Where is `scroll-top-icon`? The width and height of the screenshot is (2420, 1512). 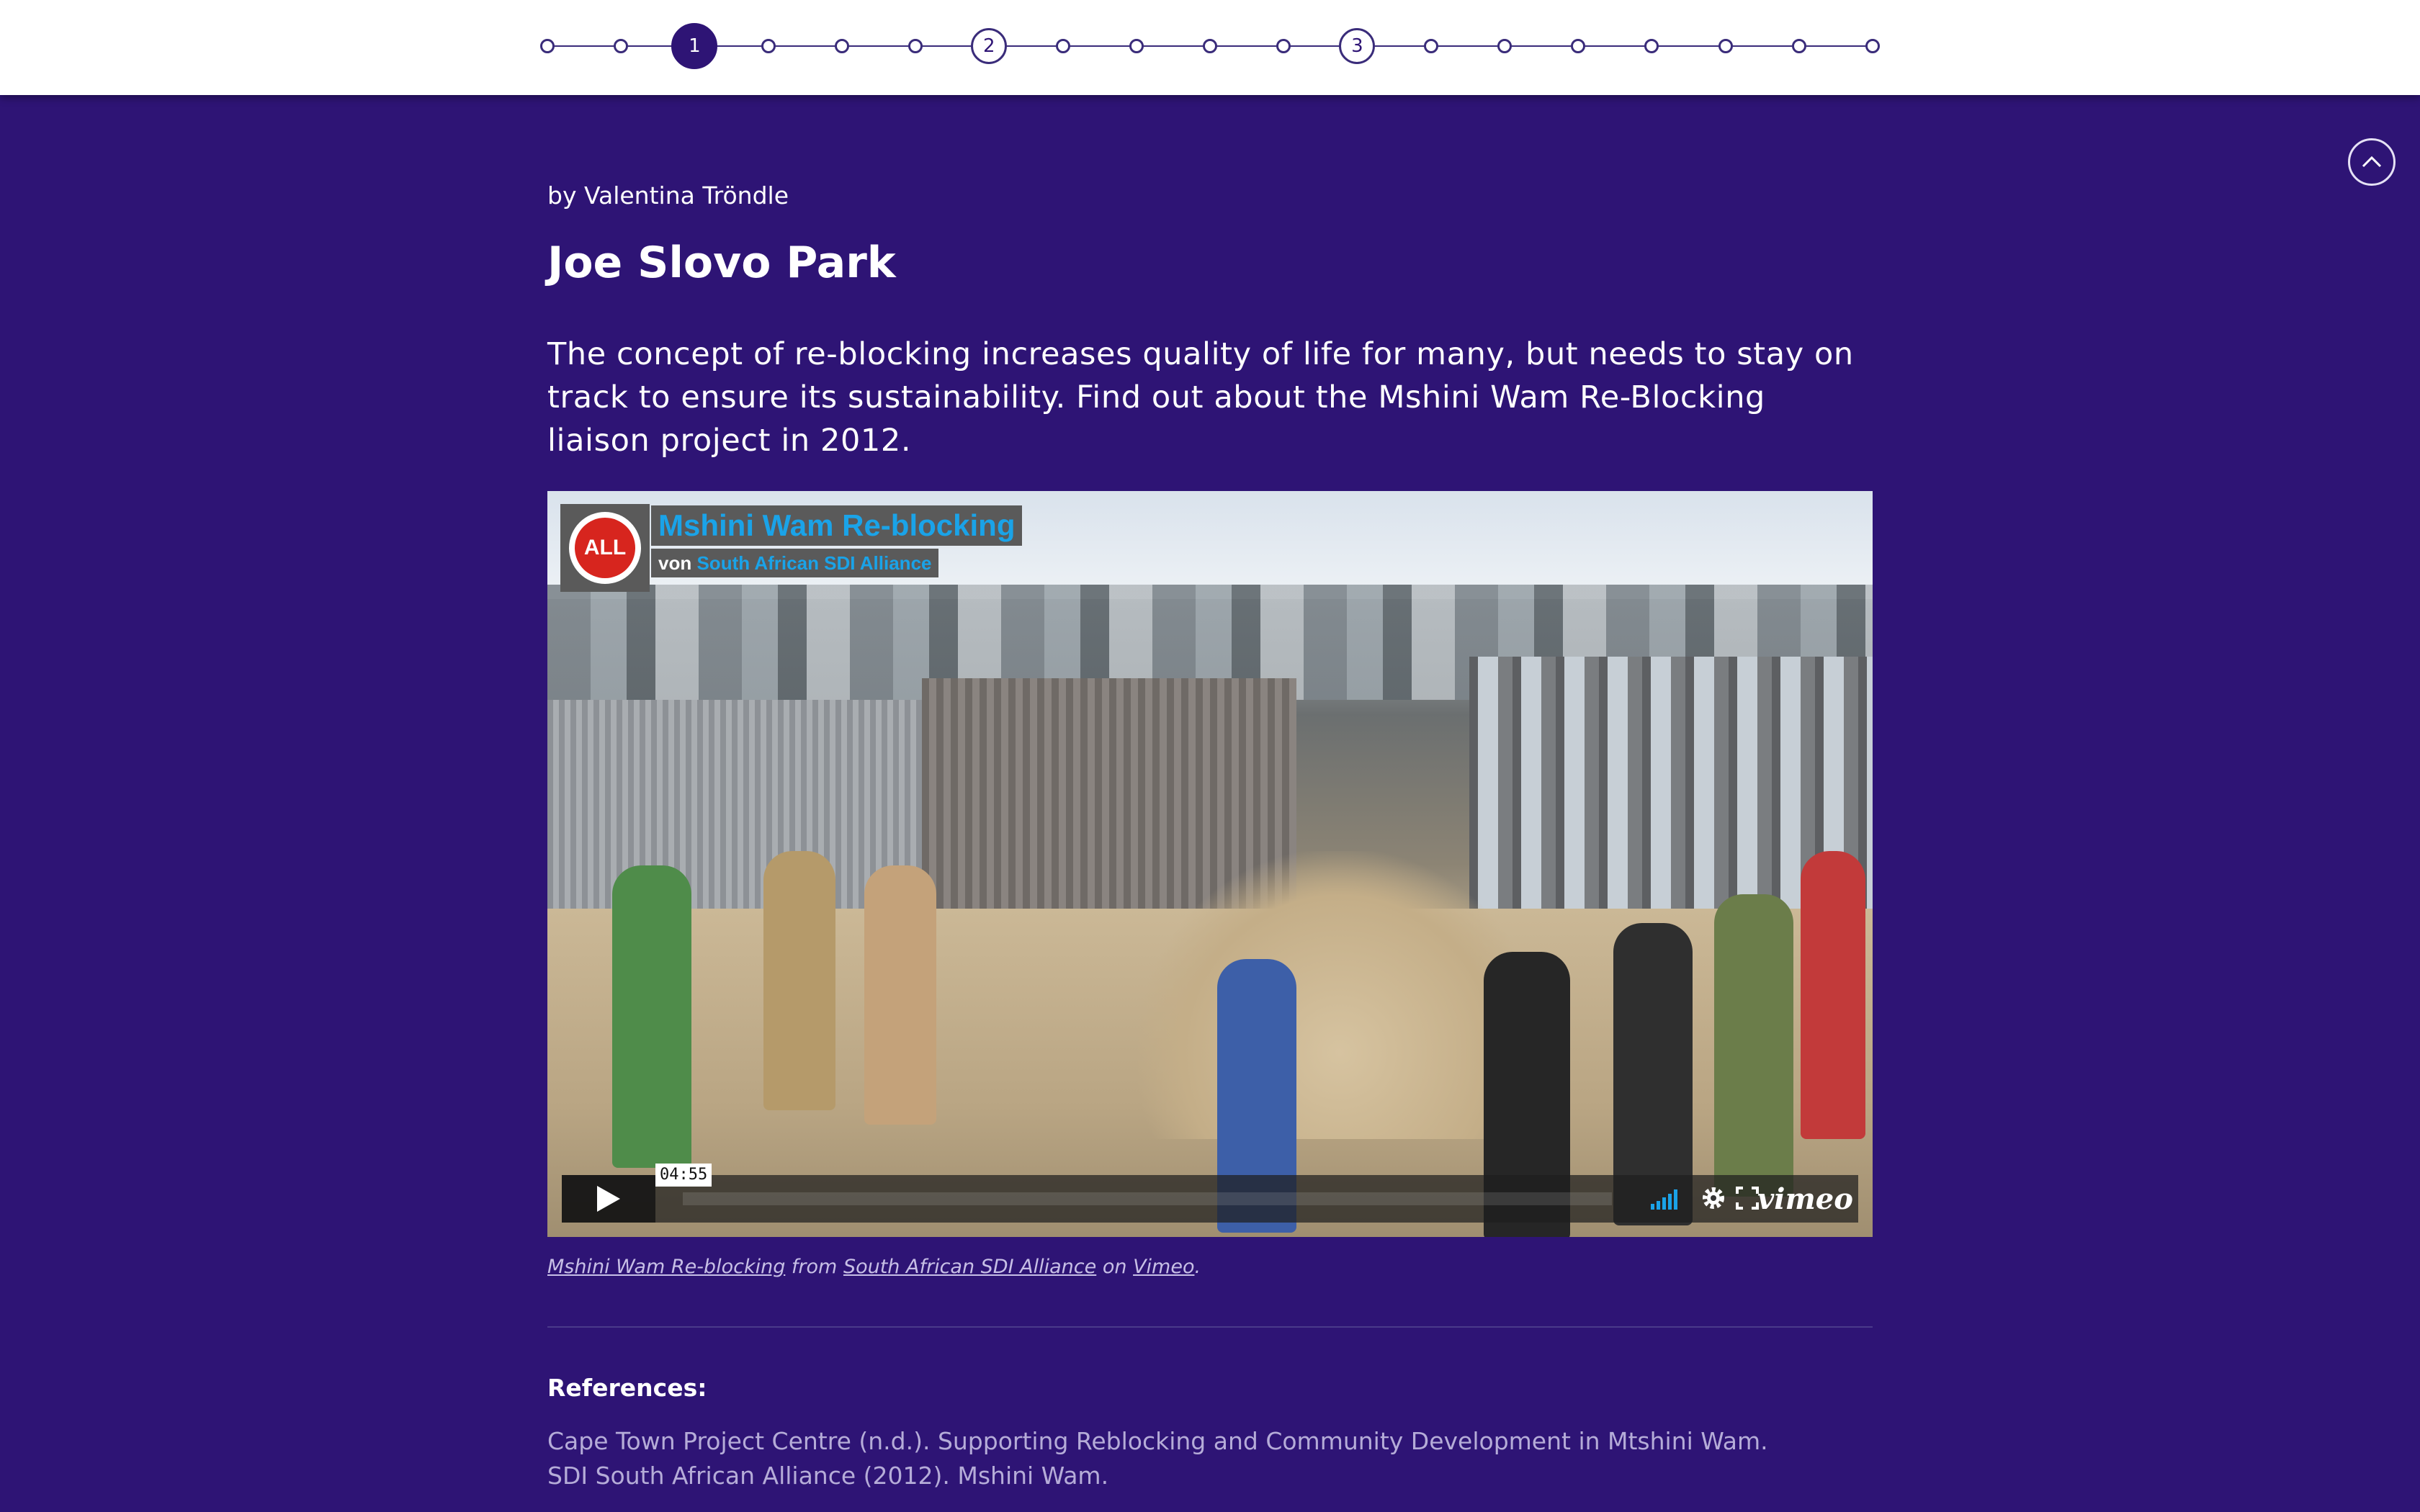
scroll-top-icon is located at coordinates (2372, 162).